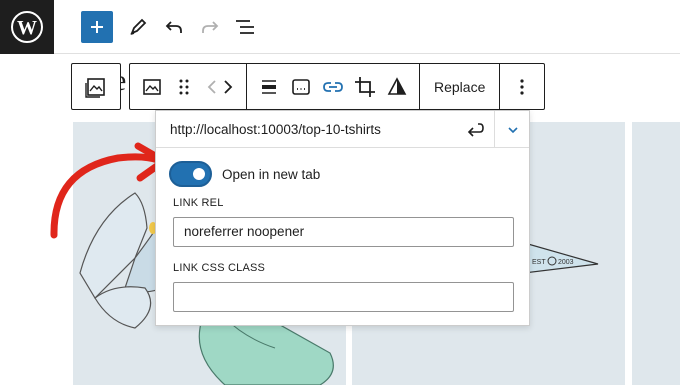 The image size is (680, 385). What do you see at coordinates (271, 174) in the screenshot?
I see `open-new-tab-label: Open in new tab` at bounding box center [271, 174].